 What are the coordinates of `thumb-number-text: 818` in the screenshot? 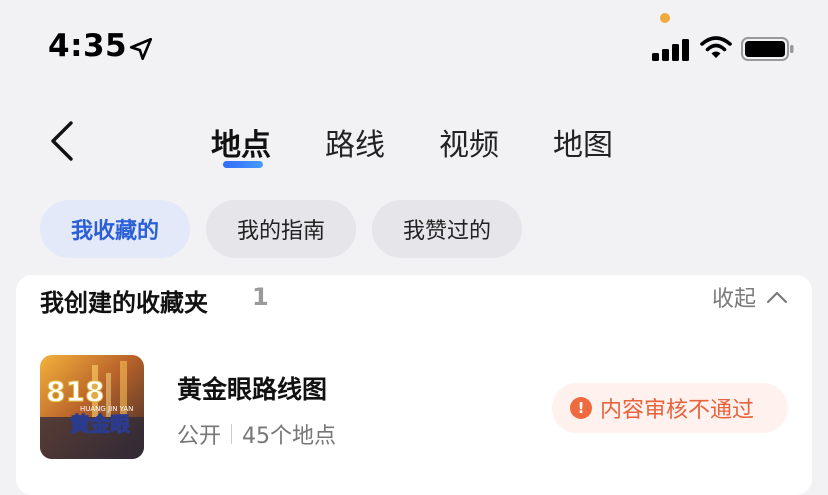 It's located at (75, 391).